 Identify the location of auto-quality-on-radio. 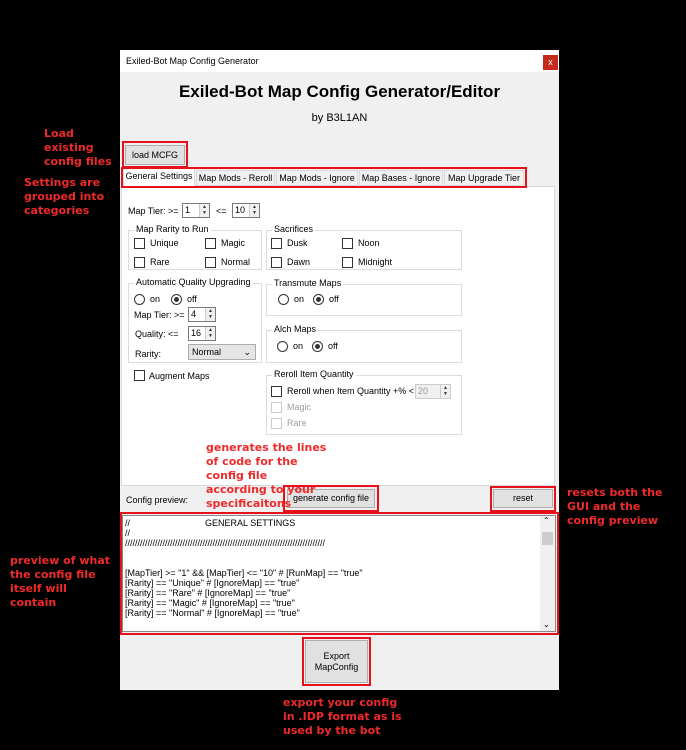
(139, 299).